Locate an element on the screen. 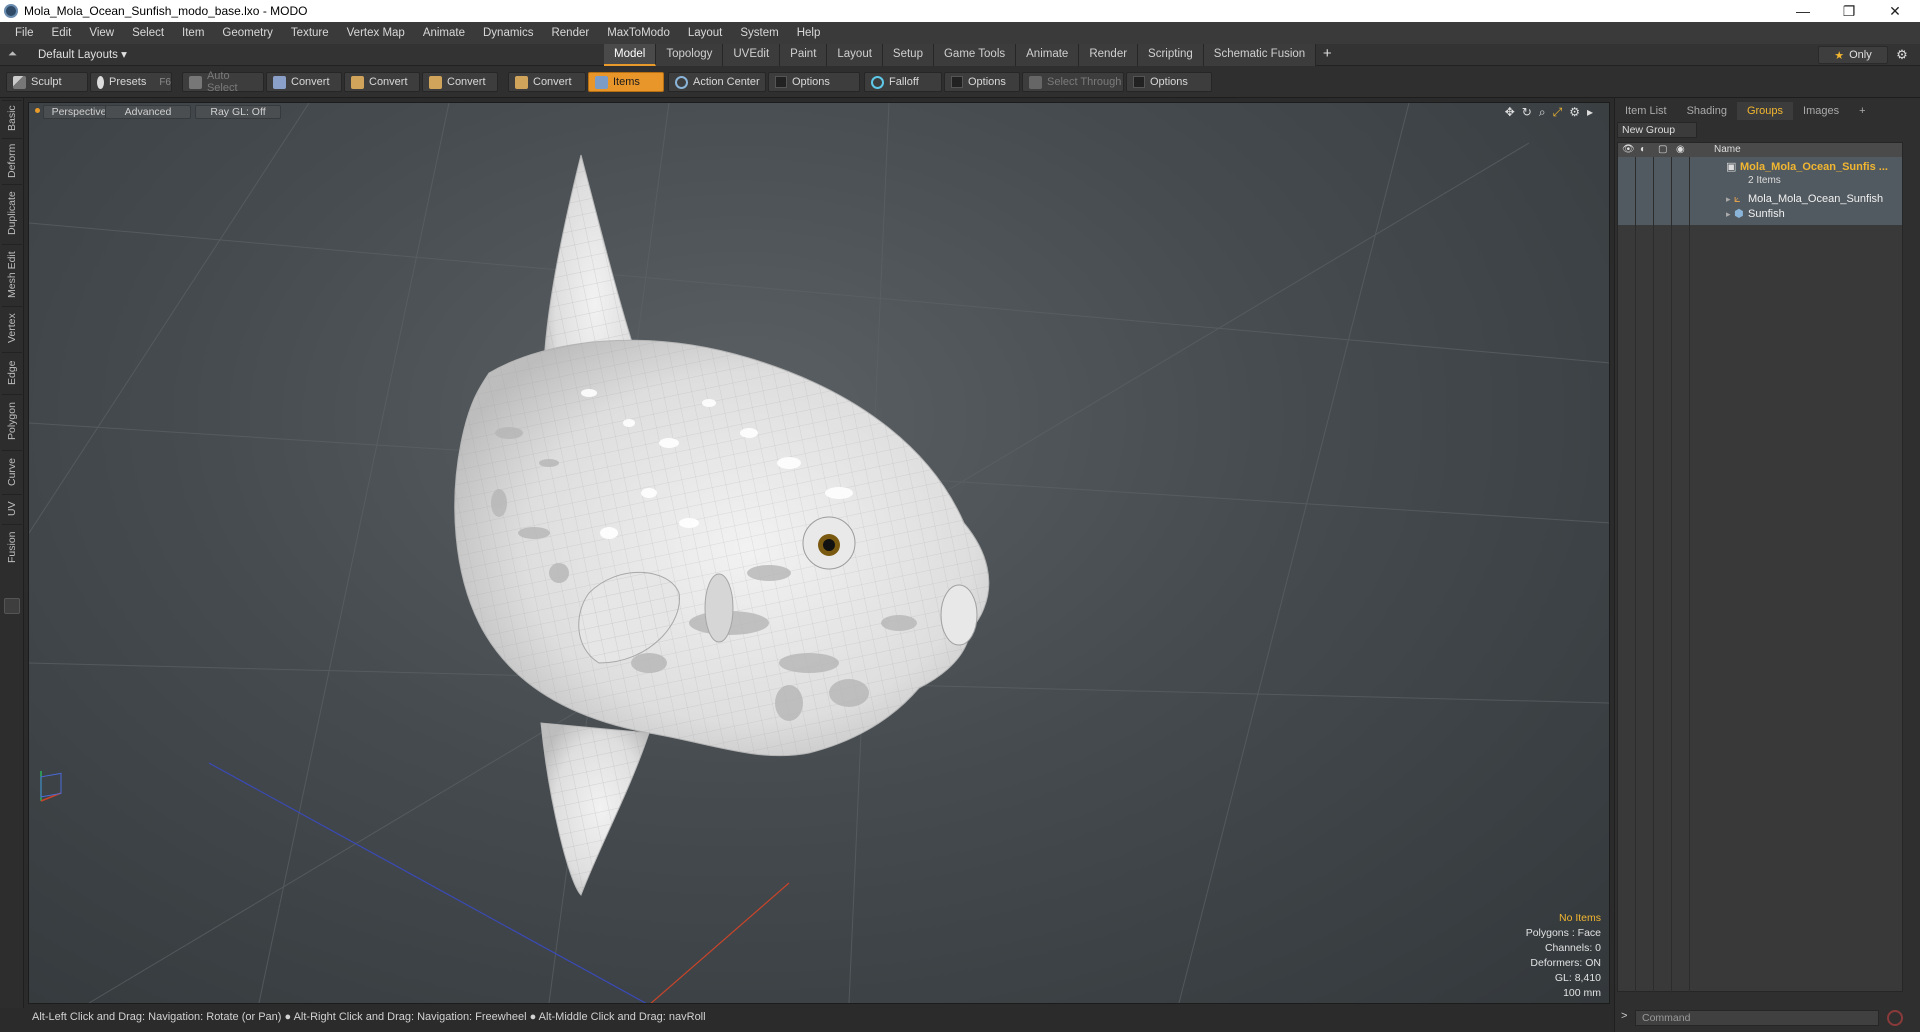  convert-edge-button: Convert is located at coordinates (382, 82).